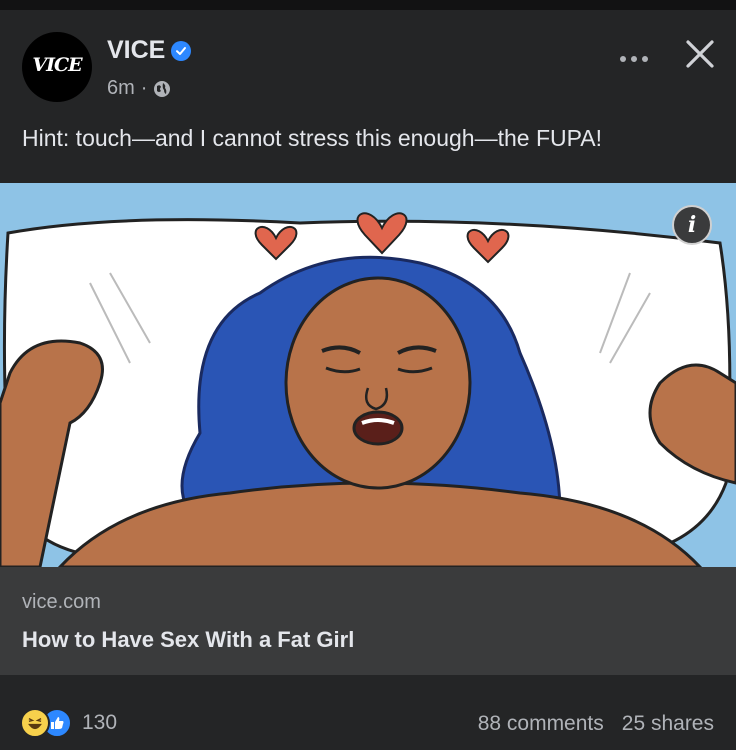 The width and height of the screenshot is (736, 750). What do you see at coordinates (121, 88) in the screenshot?
I see `post-time: 6m` at bounding box center [121, 88].